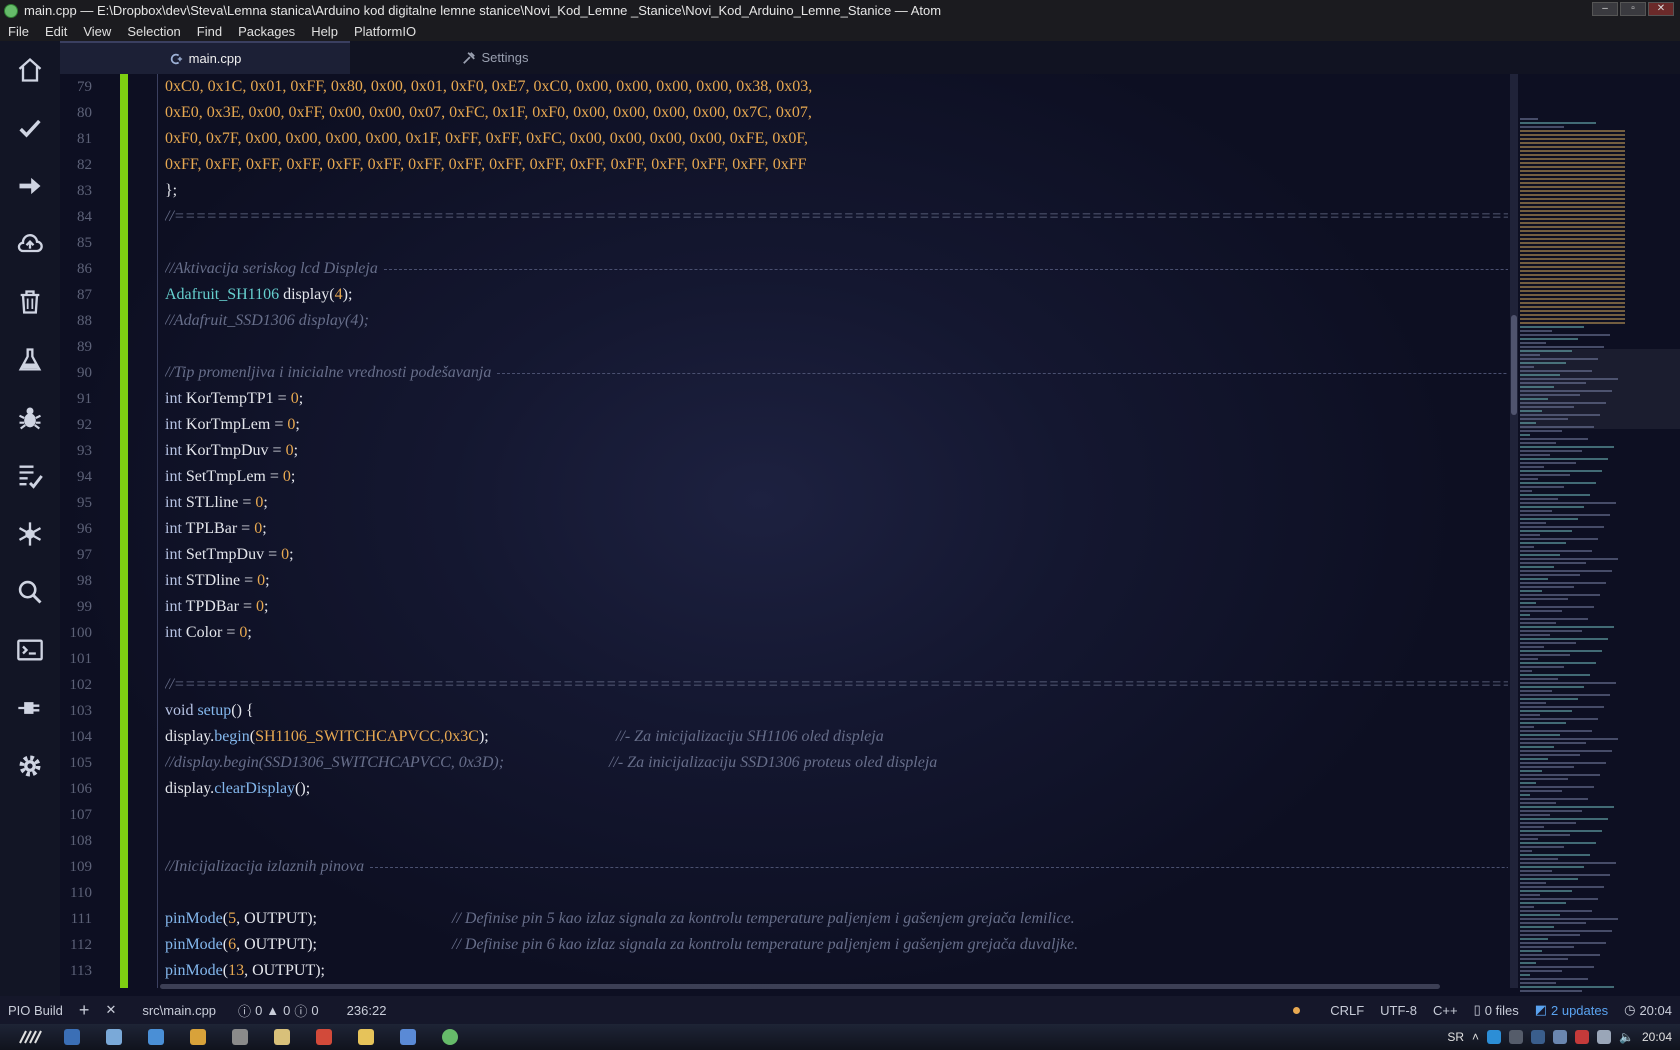  What do you see at coordinates (97, 31) in the screenshot?
I see `menu-view: View` at bounding box center [97, 31].